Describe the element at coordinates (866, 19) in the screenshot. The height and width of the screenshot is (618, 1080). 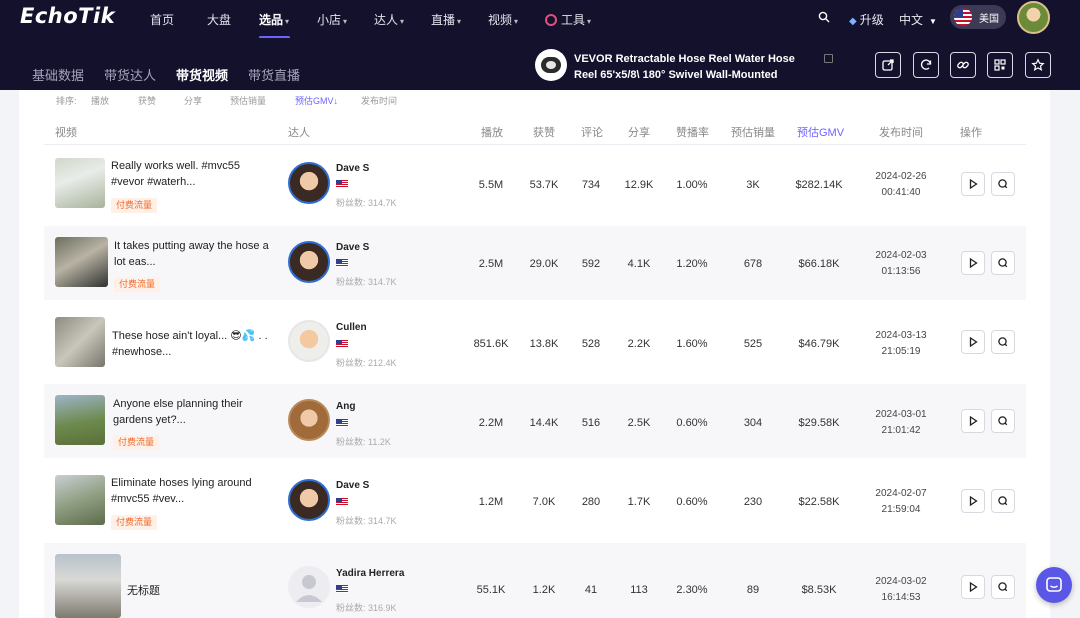
I see `upgrade-button: ◆ 升级` at that location.